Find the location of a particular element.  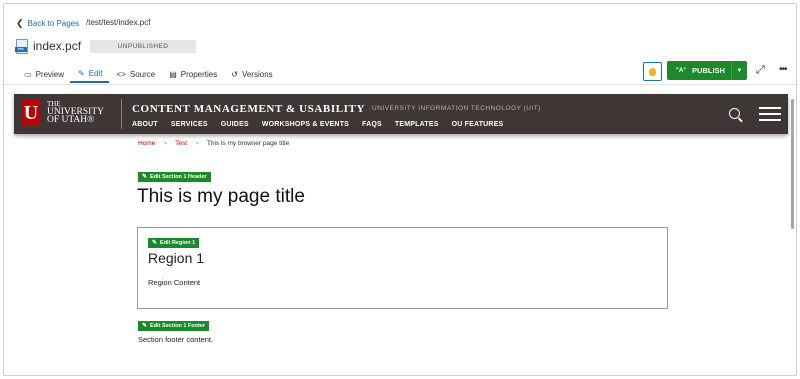

edit-section-header-button: ✎ Edit Section 1 Header is located at coordinates (174, 177).